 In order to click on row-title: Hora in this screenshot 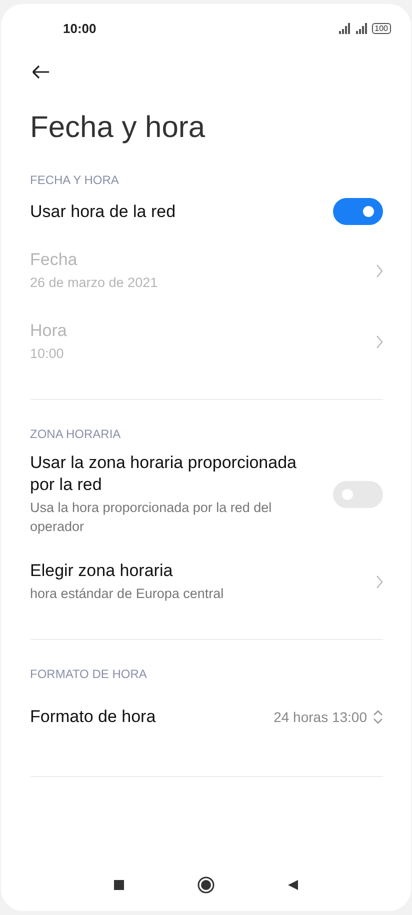, I will do `click(49, 331)`.